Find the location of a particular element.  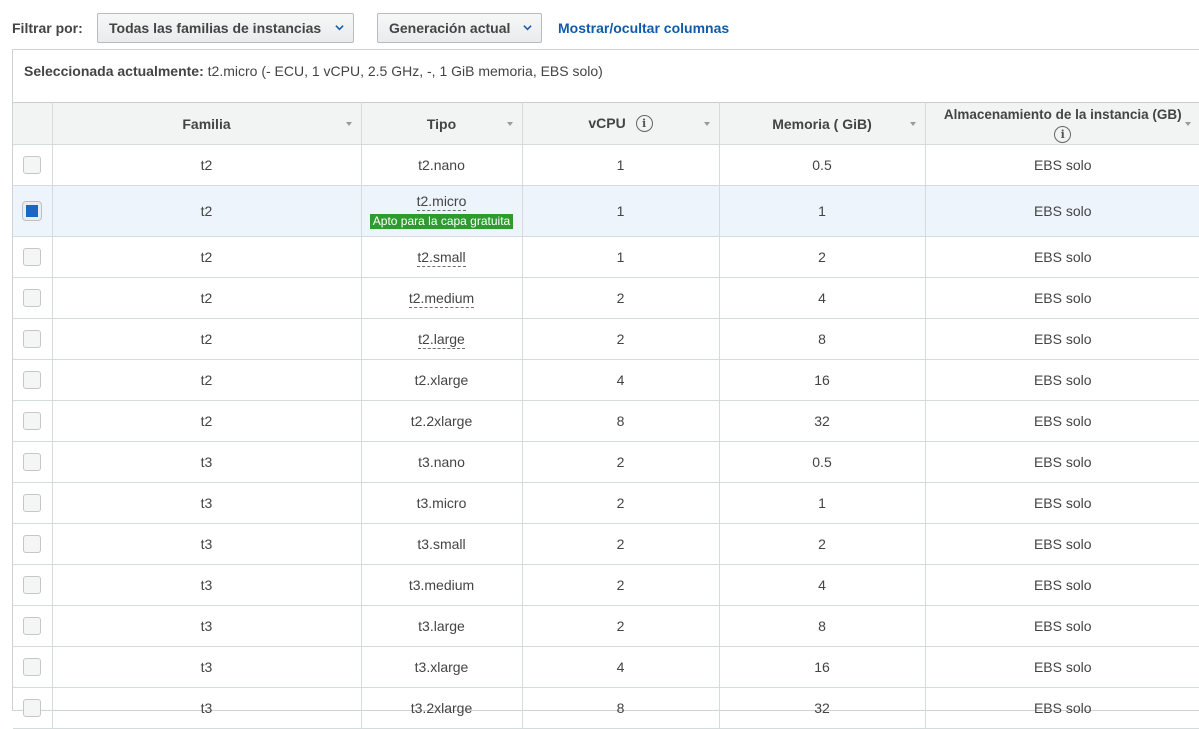

toggle-columns-link: Mostrar/ocultar columnas is located at coordinates (643, 28).